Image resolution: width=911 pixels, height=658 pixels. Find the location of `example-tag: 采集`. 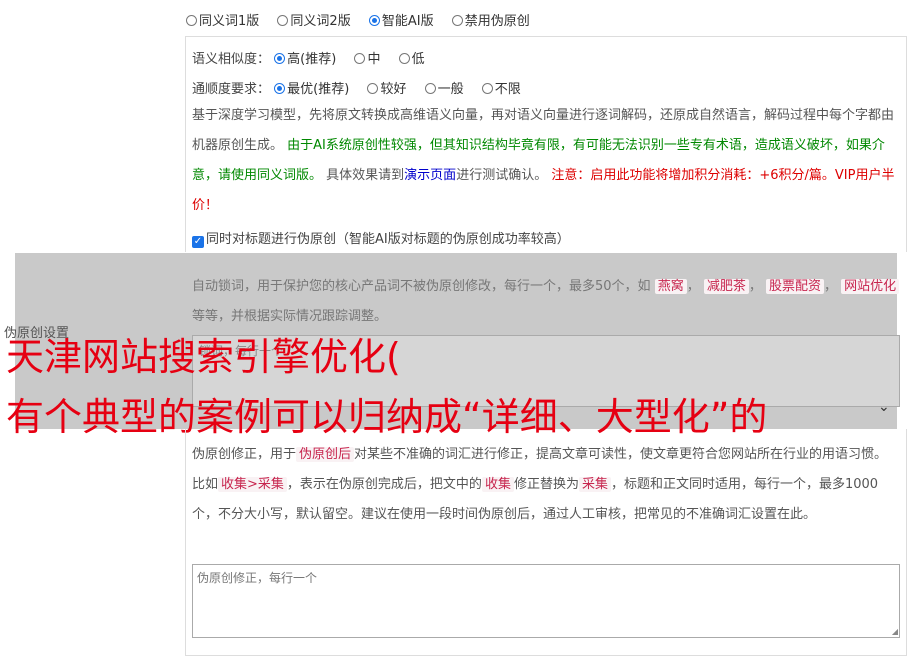

example-tag: 采集 is located at coordinates (594, 484).